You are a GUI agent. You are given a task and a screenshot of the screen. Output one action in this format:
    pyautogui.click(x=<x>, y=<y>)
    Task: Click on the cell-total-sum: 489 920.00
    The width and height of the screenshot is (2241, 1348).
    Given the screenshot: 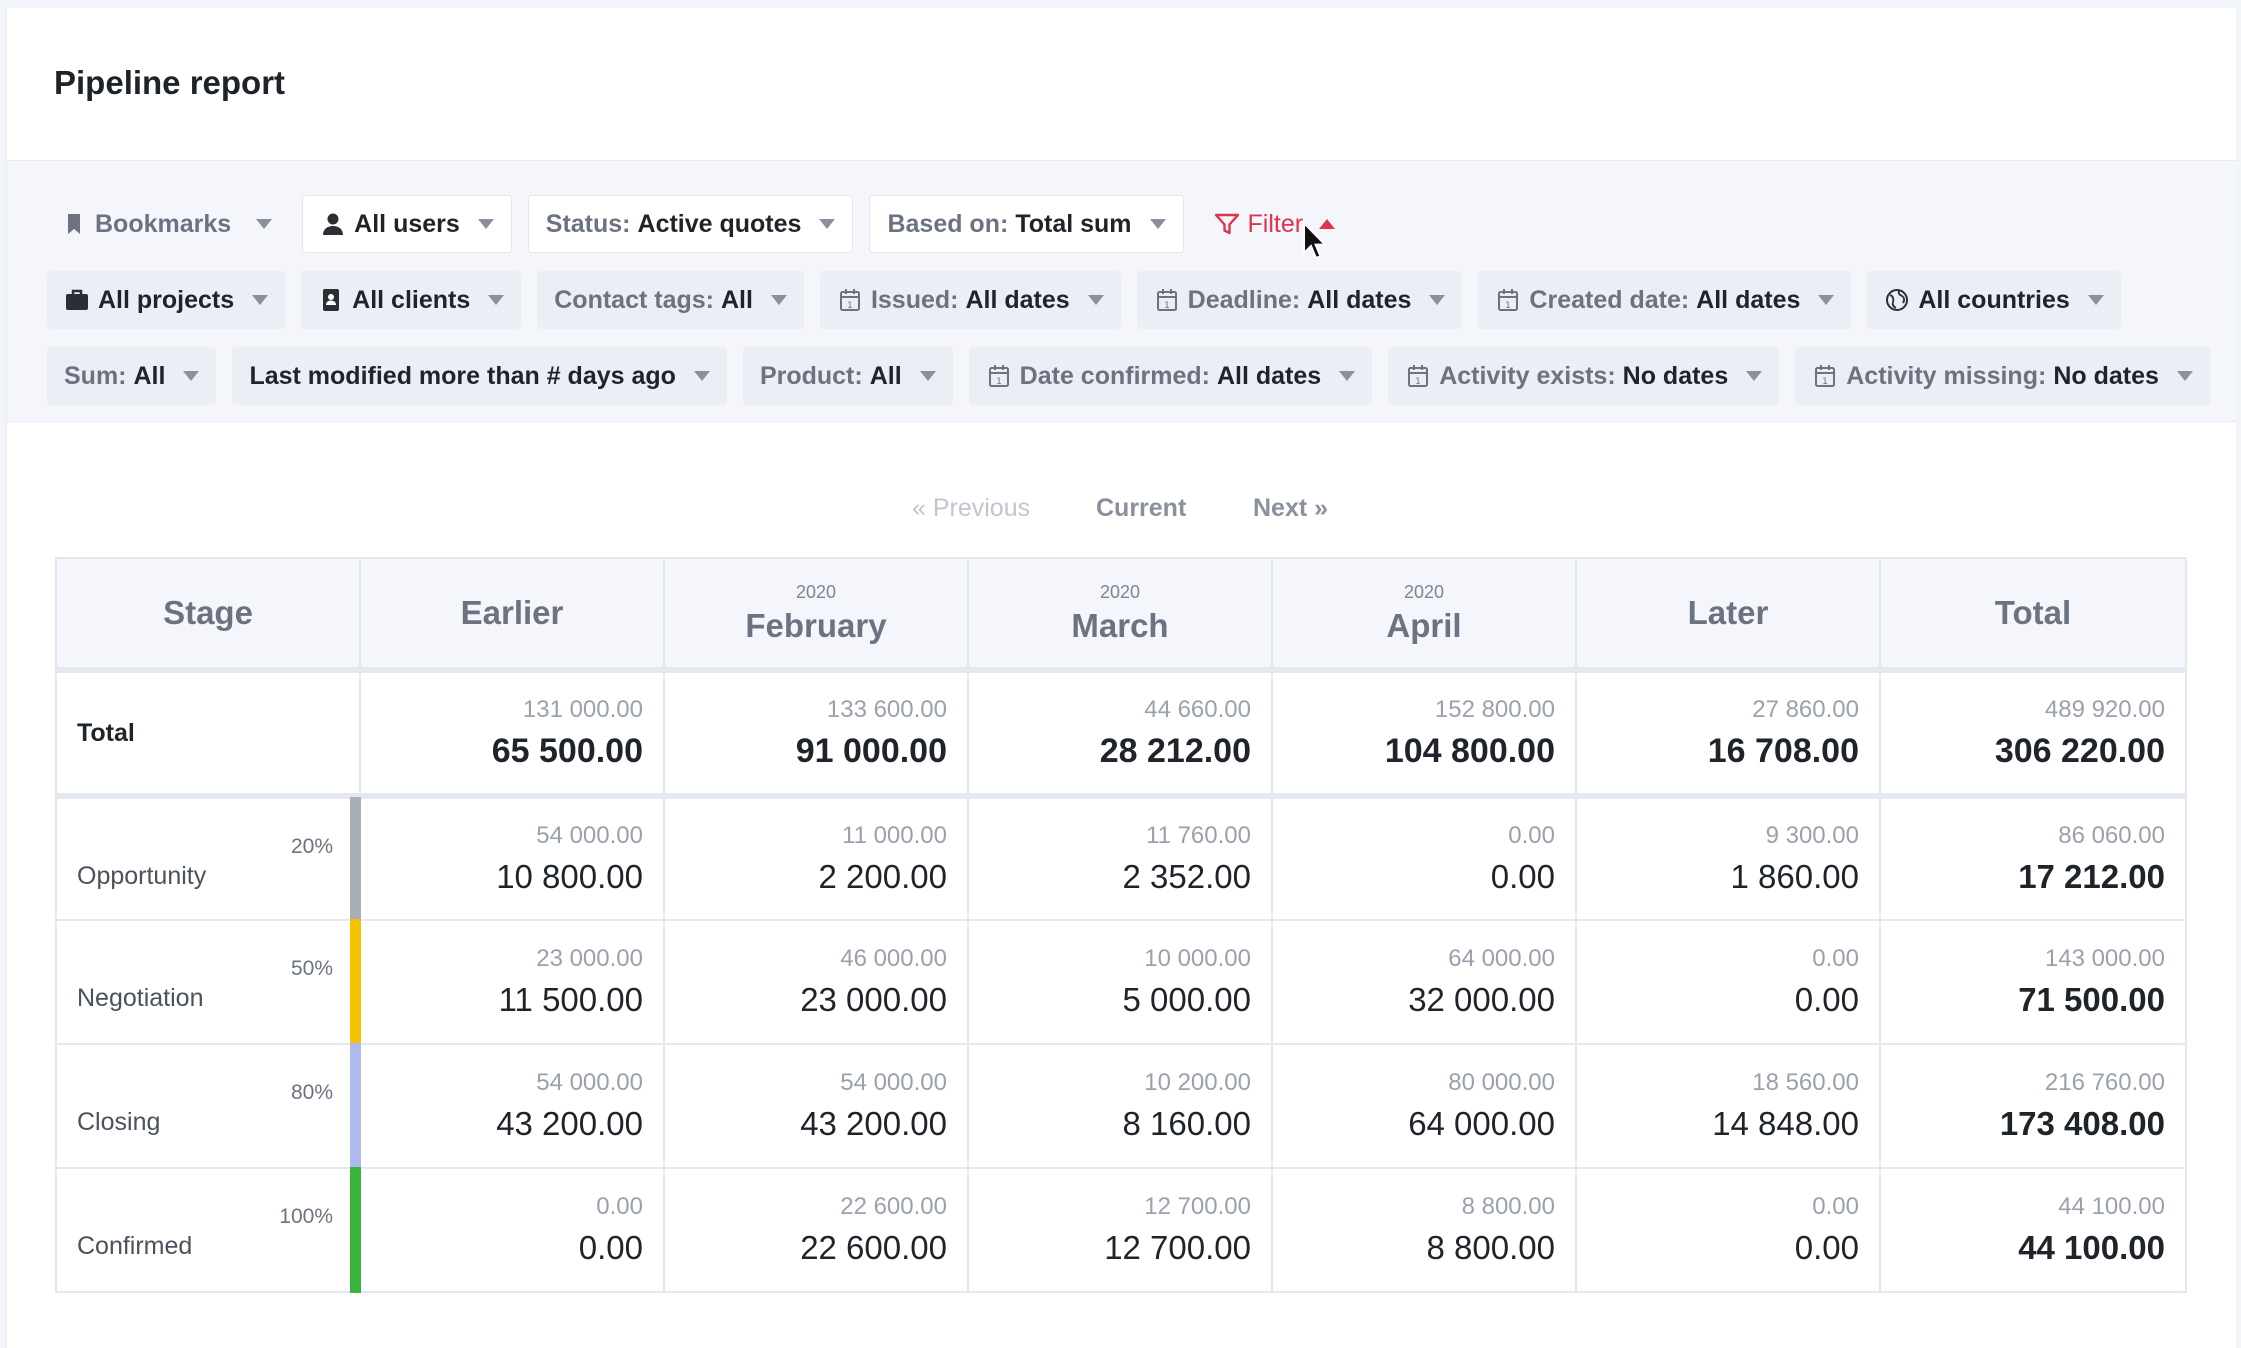 What is the action you would take?
    pyautogui.click(x=2104, y=709)
    